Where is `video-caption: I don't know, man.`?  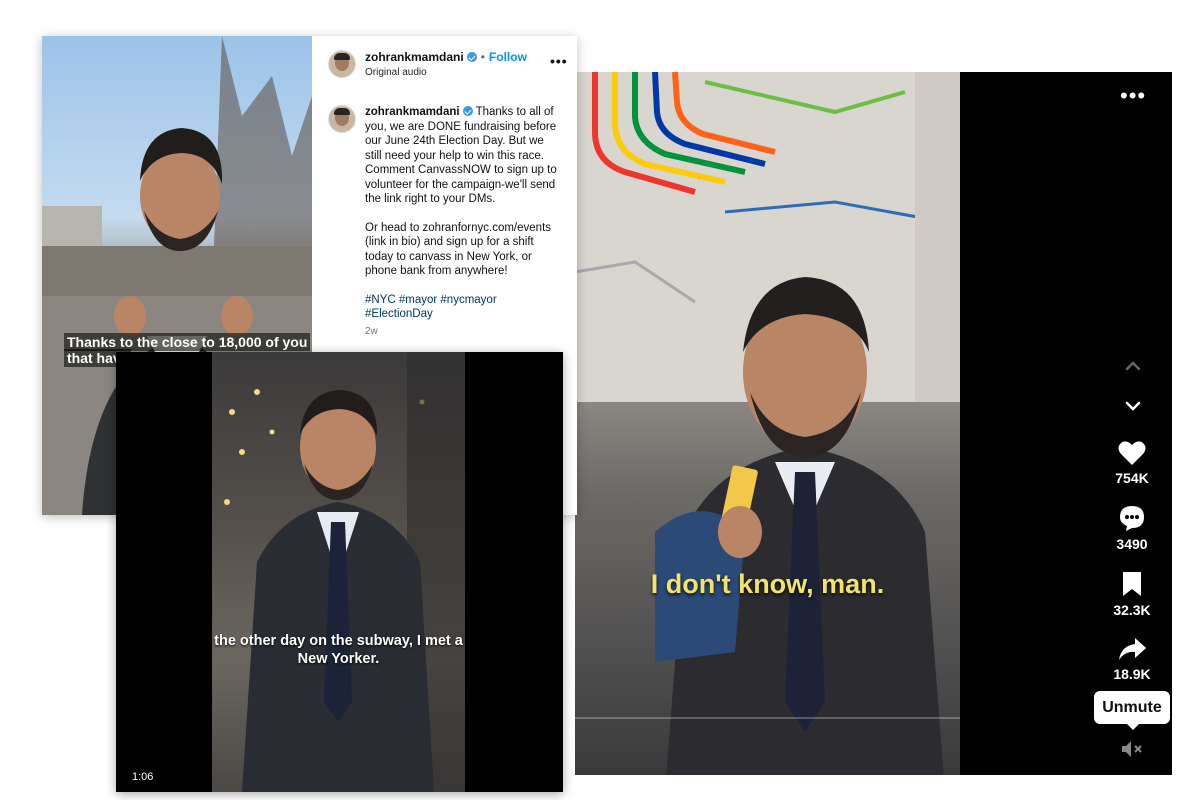 video-caption: I don't know, man. is located at coordinates (767, 584).